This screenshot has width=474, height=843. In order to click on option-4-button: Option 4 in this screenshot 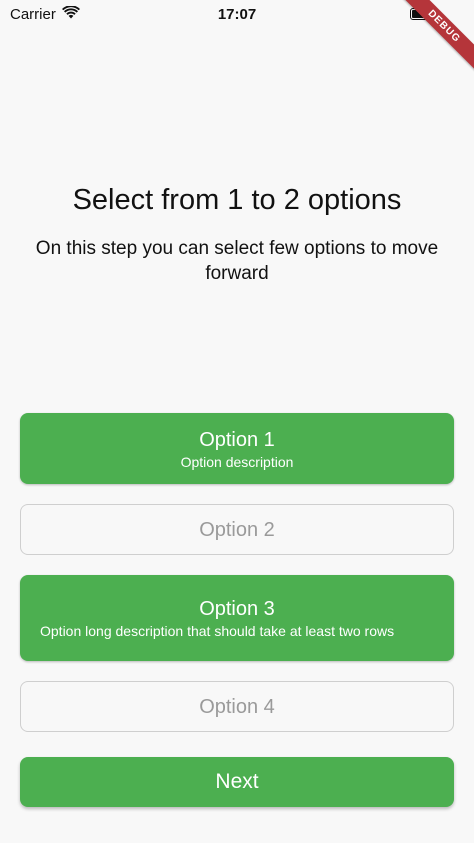, I will do `click(237, 706)`.